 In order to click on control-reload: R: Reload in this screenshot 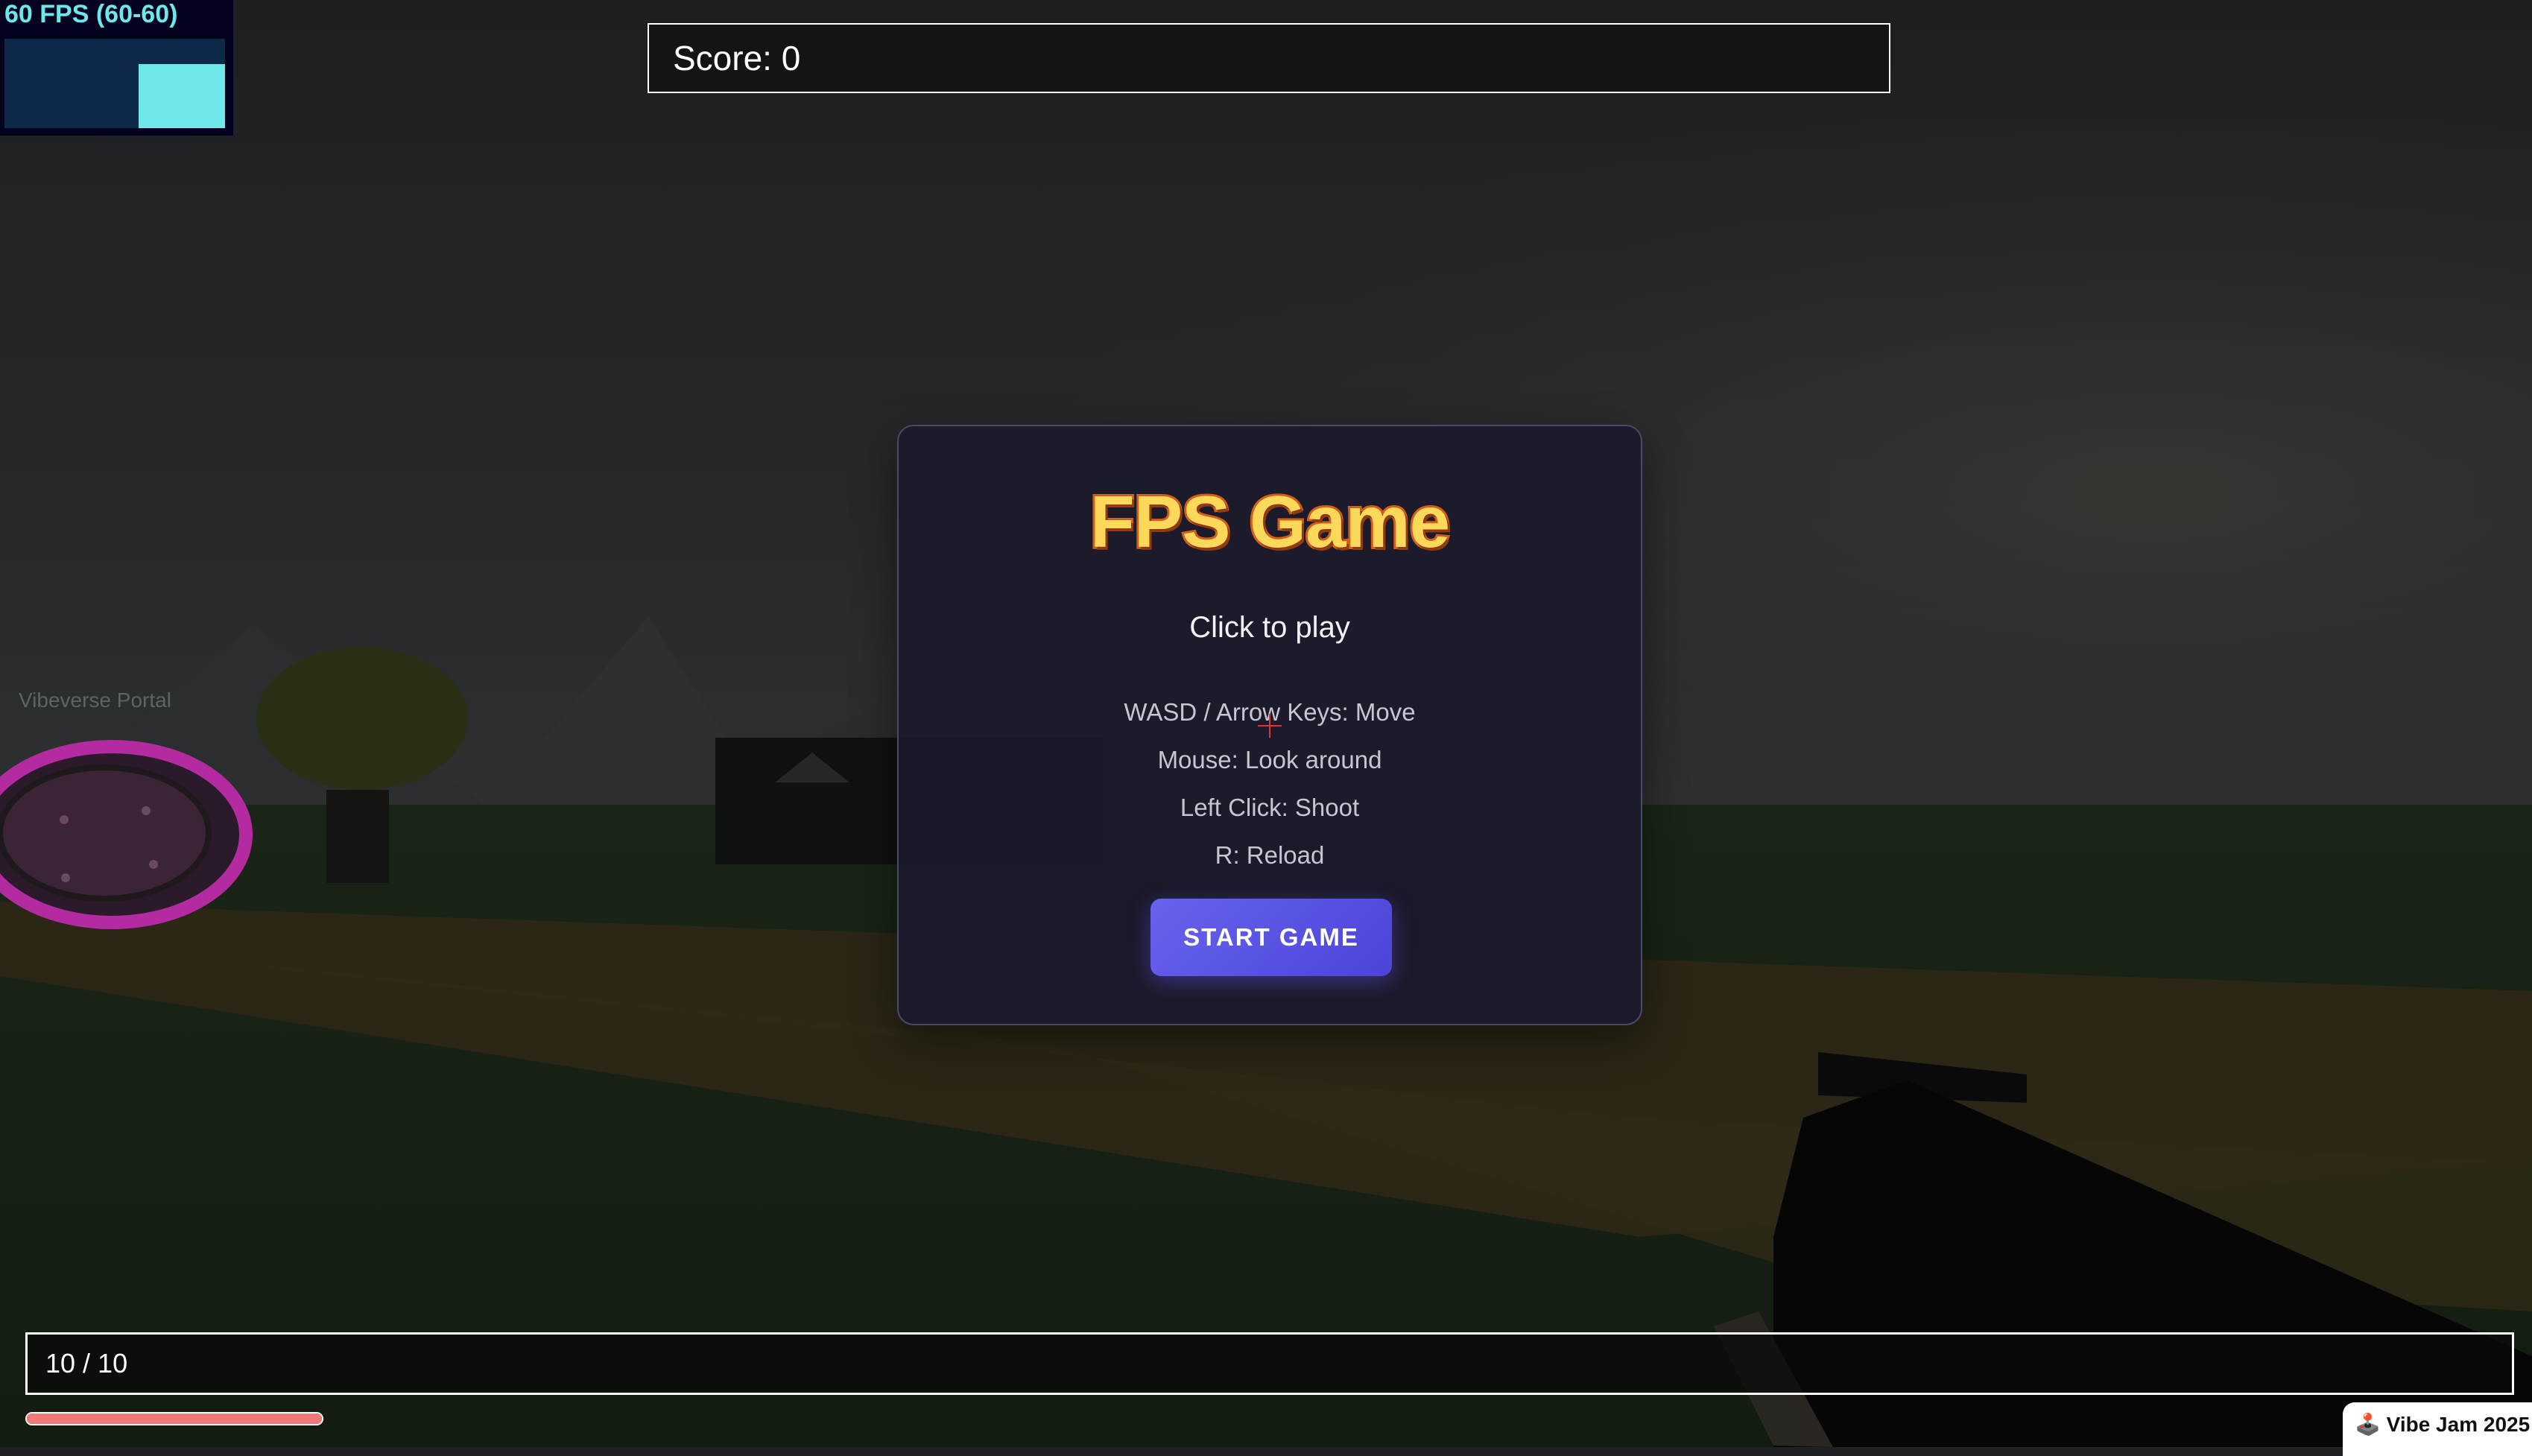, I will do `click(1270, 855)`.